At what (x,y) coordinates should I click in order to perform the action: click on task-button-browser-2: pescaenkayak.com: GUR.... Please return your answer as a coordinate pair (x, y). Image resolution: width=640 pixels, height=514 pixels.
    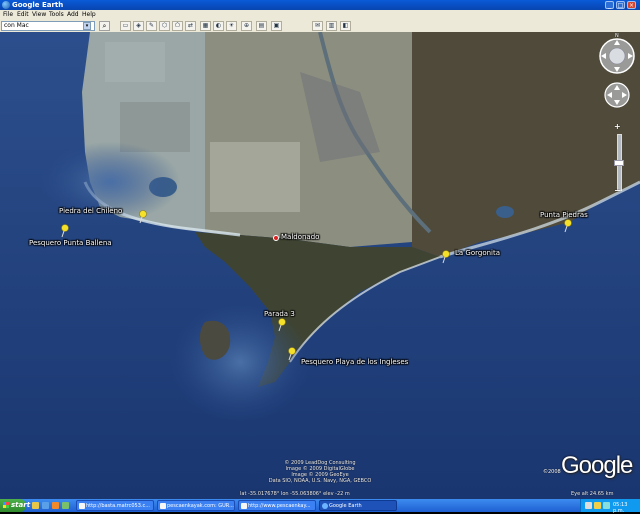
    Looking at the image, I should click on (196, 505).